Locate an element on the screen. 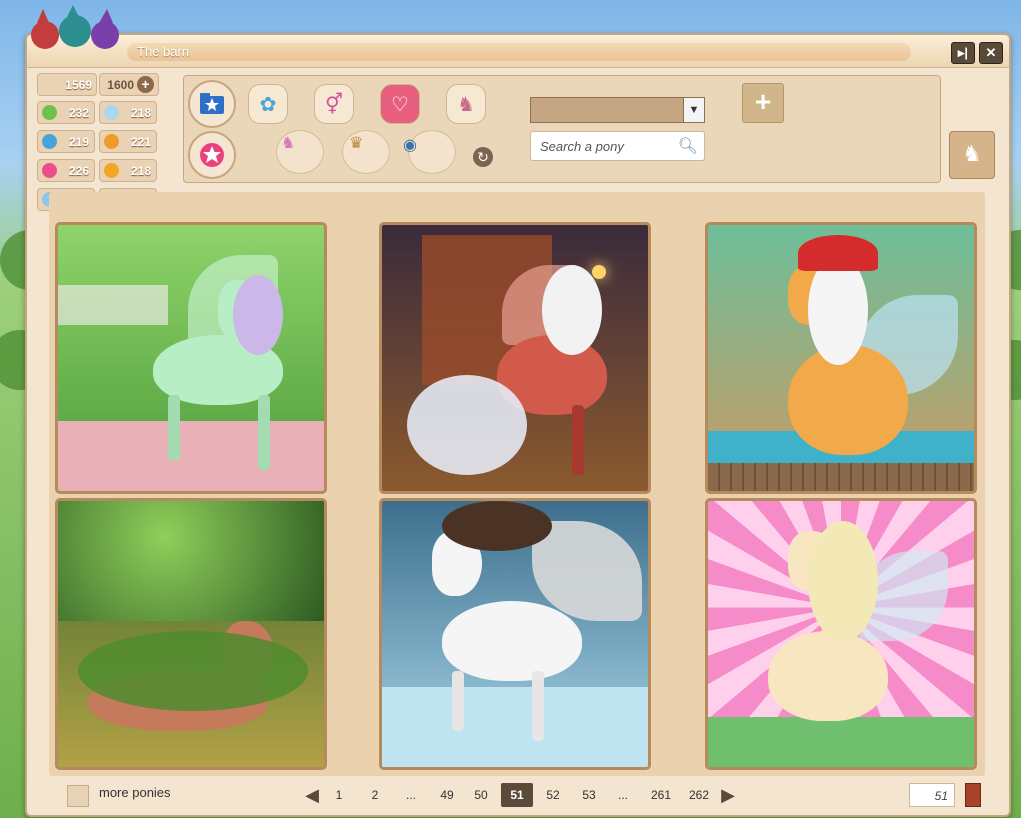 This screenshot has height=818, width=1021. close-button: ✕ is located at coordinates (991, 53).